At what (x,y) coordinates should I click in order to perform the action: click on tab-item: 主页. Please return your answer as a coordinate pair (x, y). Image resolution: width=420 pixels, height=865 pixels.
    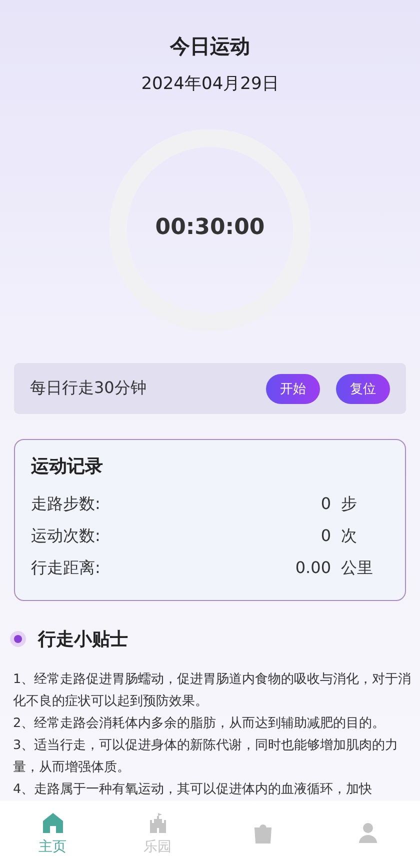
    Looking at the image, I should click on (52, 833).